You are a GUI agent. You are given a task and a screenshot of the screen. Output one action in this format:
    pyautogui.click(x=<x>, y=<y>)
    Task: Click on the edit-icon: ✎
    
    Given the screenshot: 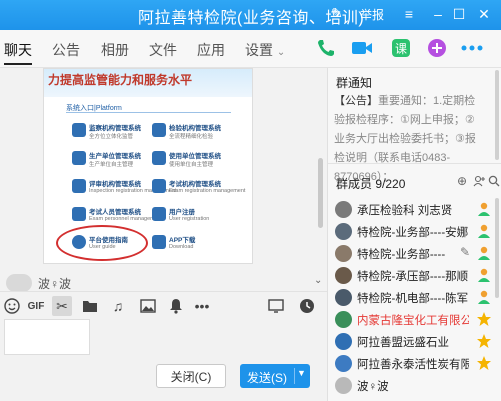 What is the action you would take?
    pyautogui.click(x=465, y=252)
    